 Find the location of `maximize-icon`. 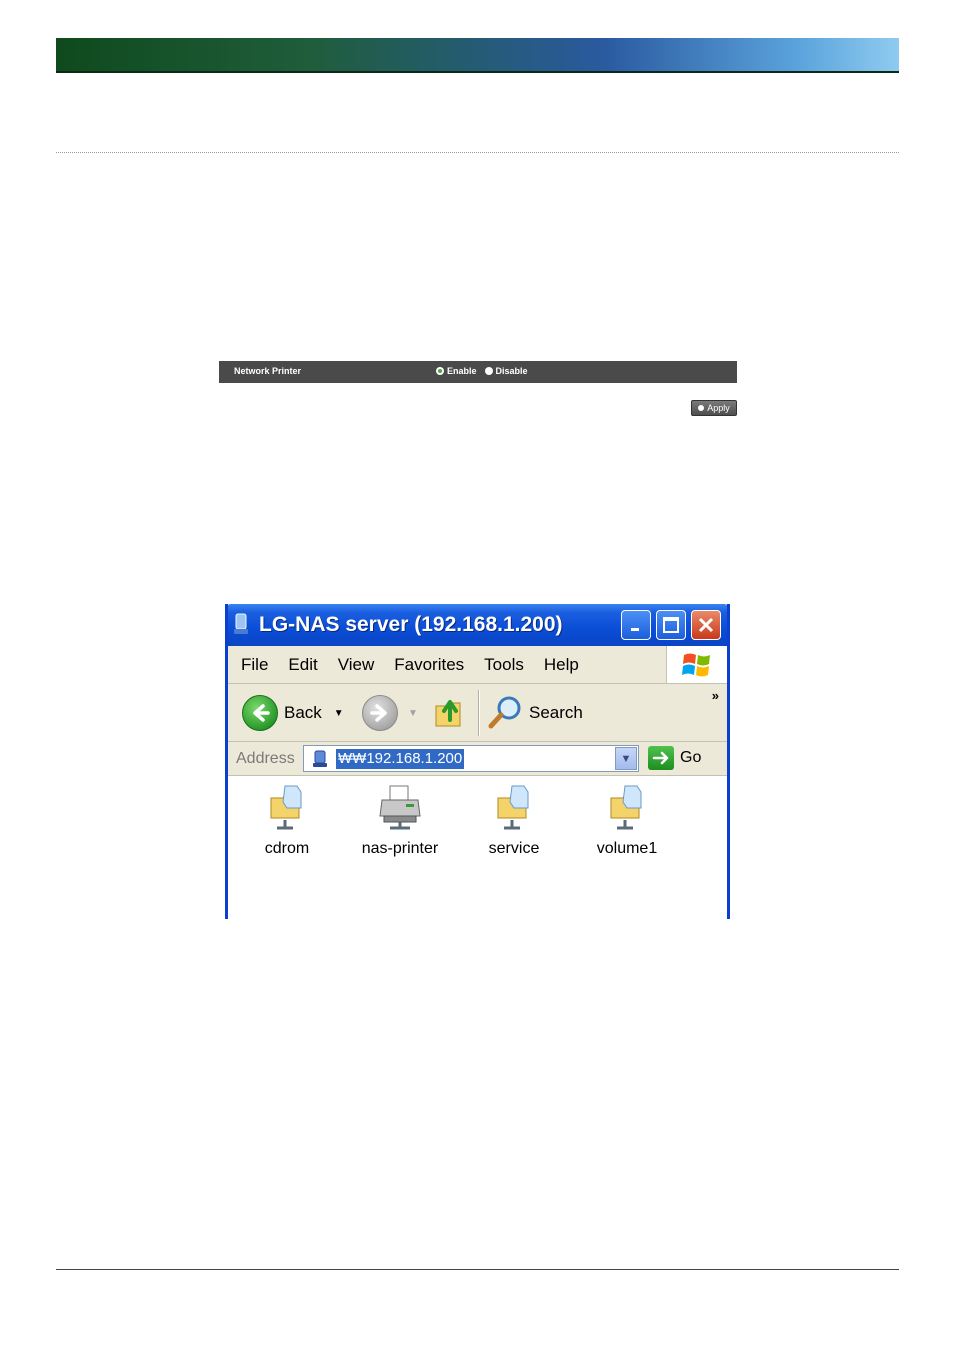

maximize-icon is located at coordinates (671, 625).